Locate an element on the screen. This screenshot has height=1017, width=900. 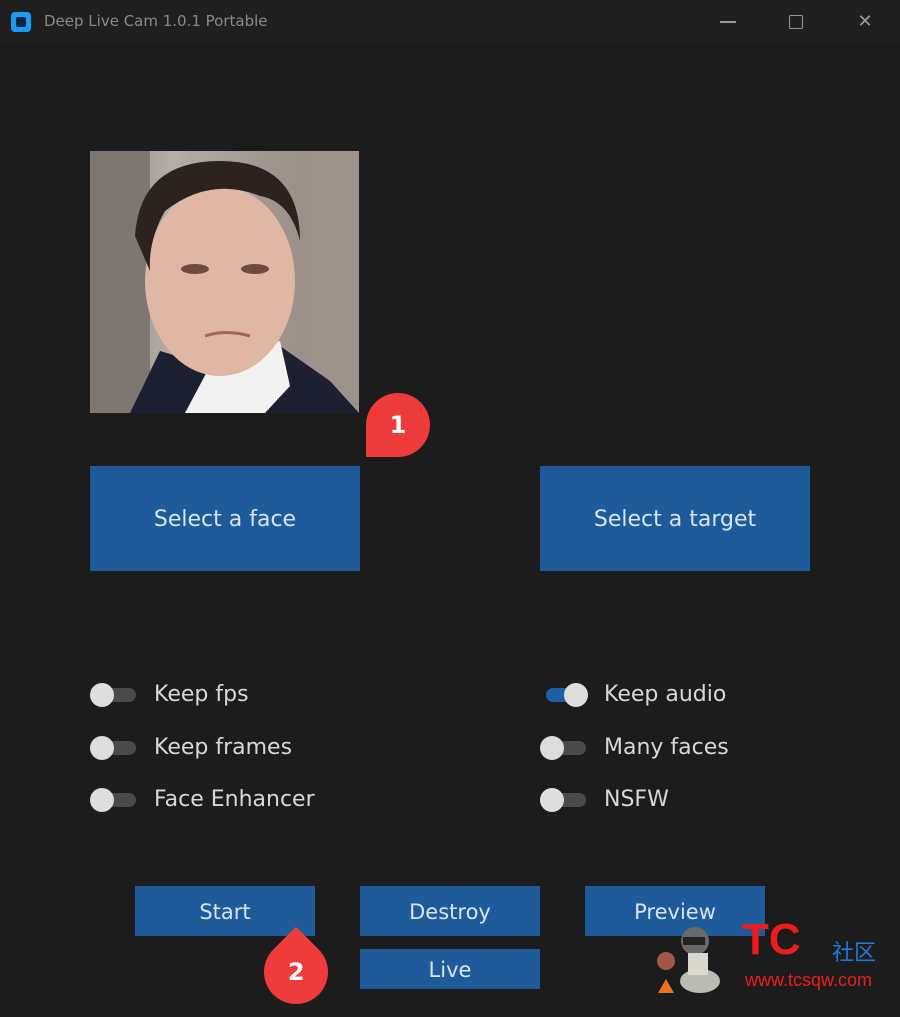
minimize-button is located at coordinates (728, 22).